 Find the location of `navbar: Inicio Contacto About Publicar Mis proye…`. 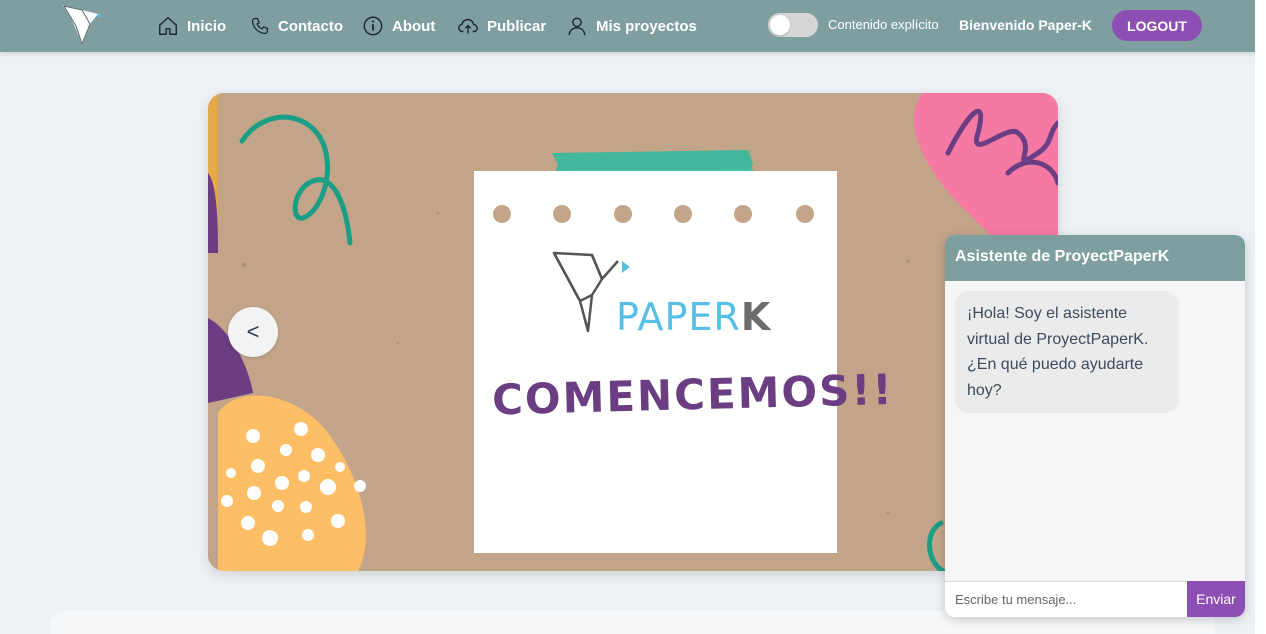

navbar: Inicio Contacto About Publicar Mis proye… is located at coordinates (633, 26).